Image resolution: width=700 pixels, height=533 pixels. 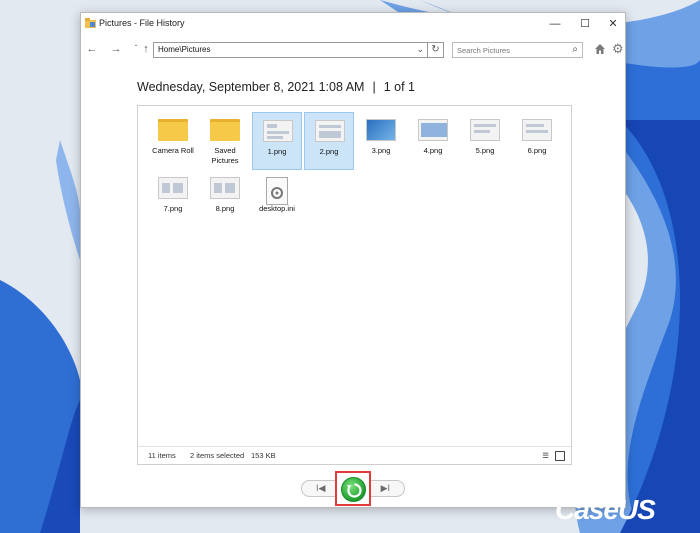 I want to click on file-name: 7.png, so click(x=173, y=208).